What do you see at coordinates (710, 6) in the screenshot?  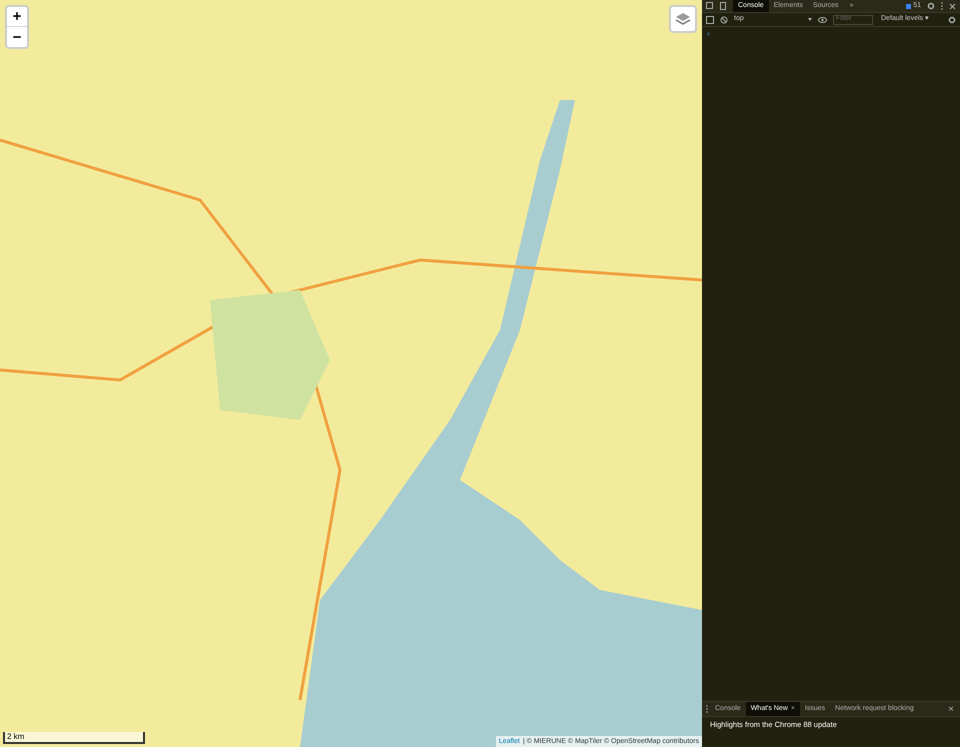 I see `inspect-icon` at bounding box center [710, 6].